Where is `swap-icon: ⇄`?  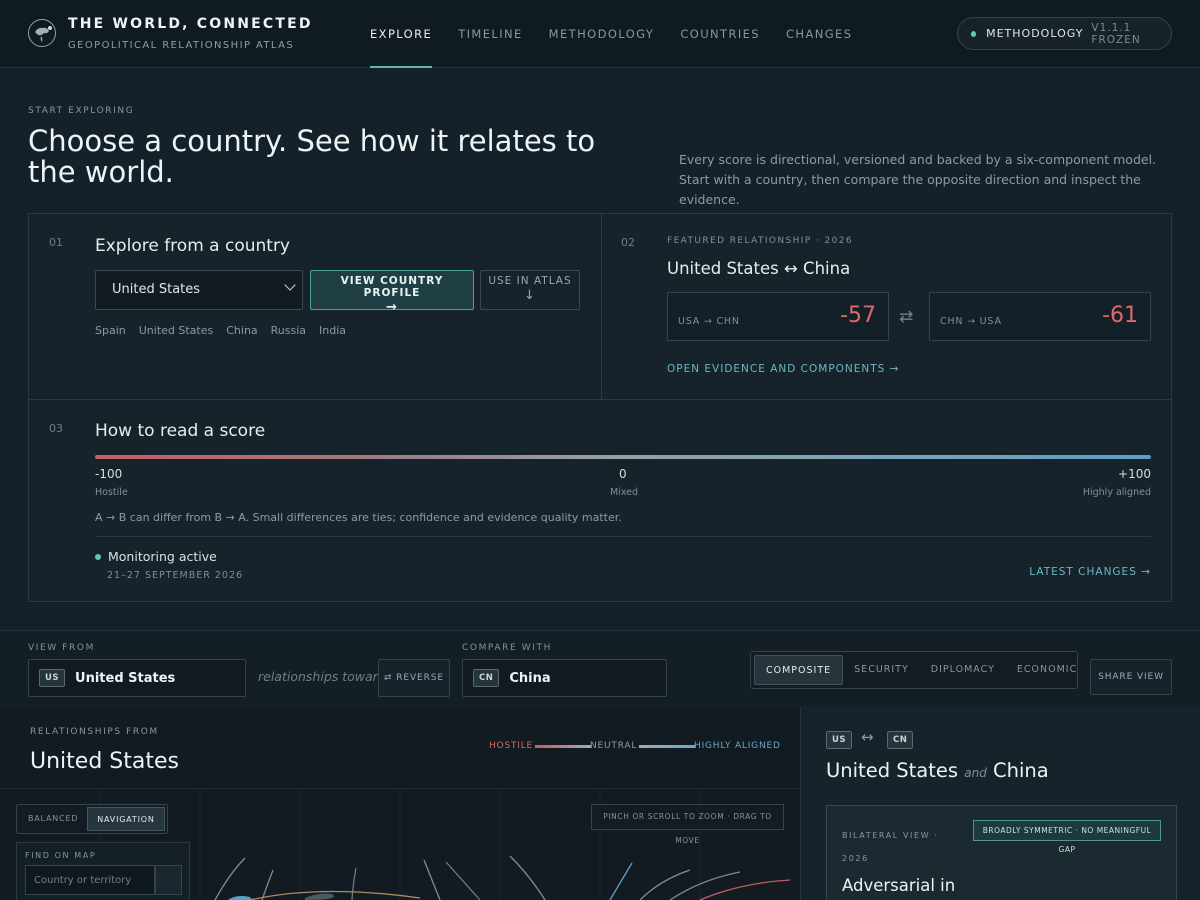 swap-icon: ⇄ is located at coordinates (906, 317).